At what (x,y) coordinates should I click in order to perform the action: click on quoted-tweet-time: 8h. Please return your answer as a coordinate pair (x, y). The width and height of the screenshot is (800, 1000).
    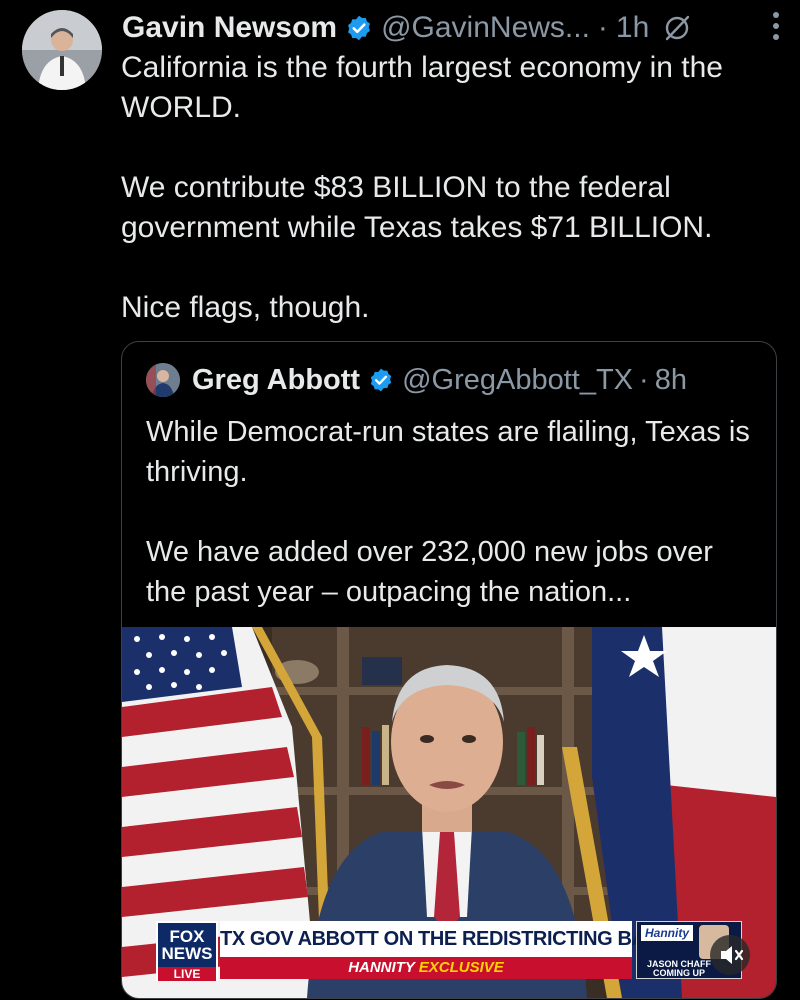
    Looking at the image, I should click on (670, 379).